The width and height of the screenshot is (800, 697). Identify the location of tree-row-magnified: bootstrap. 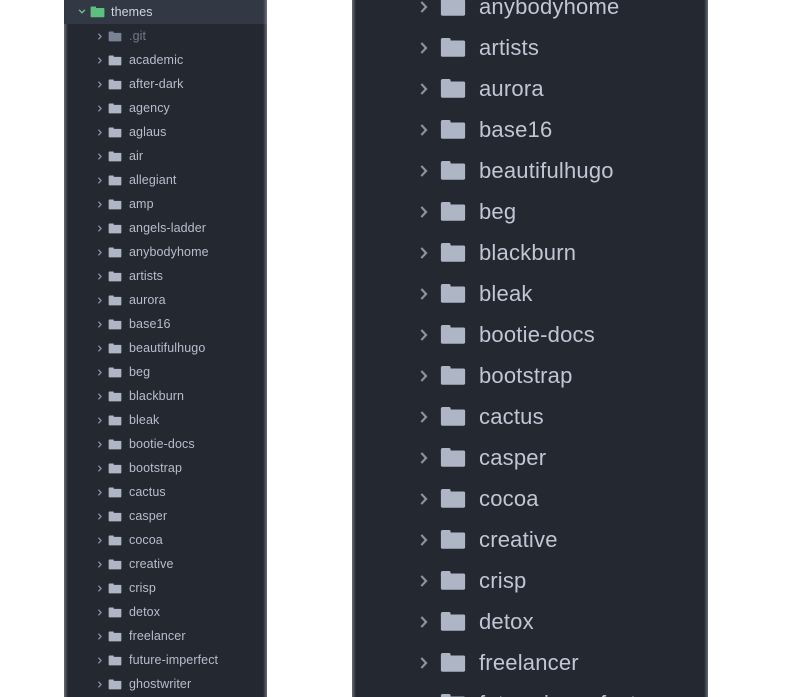
(530, 375).